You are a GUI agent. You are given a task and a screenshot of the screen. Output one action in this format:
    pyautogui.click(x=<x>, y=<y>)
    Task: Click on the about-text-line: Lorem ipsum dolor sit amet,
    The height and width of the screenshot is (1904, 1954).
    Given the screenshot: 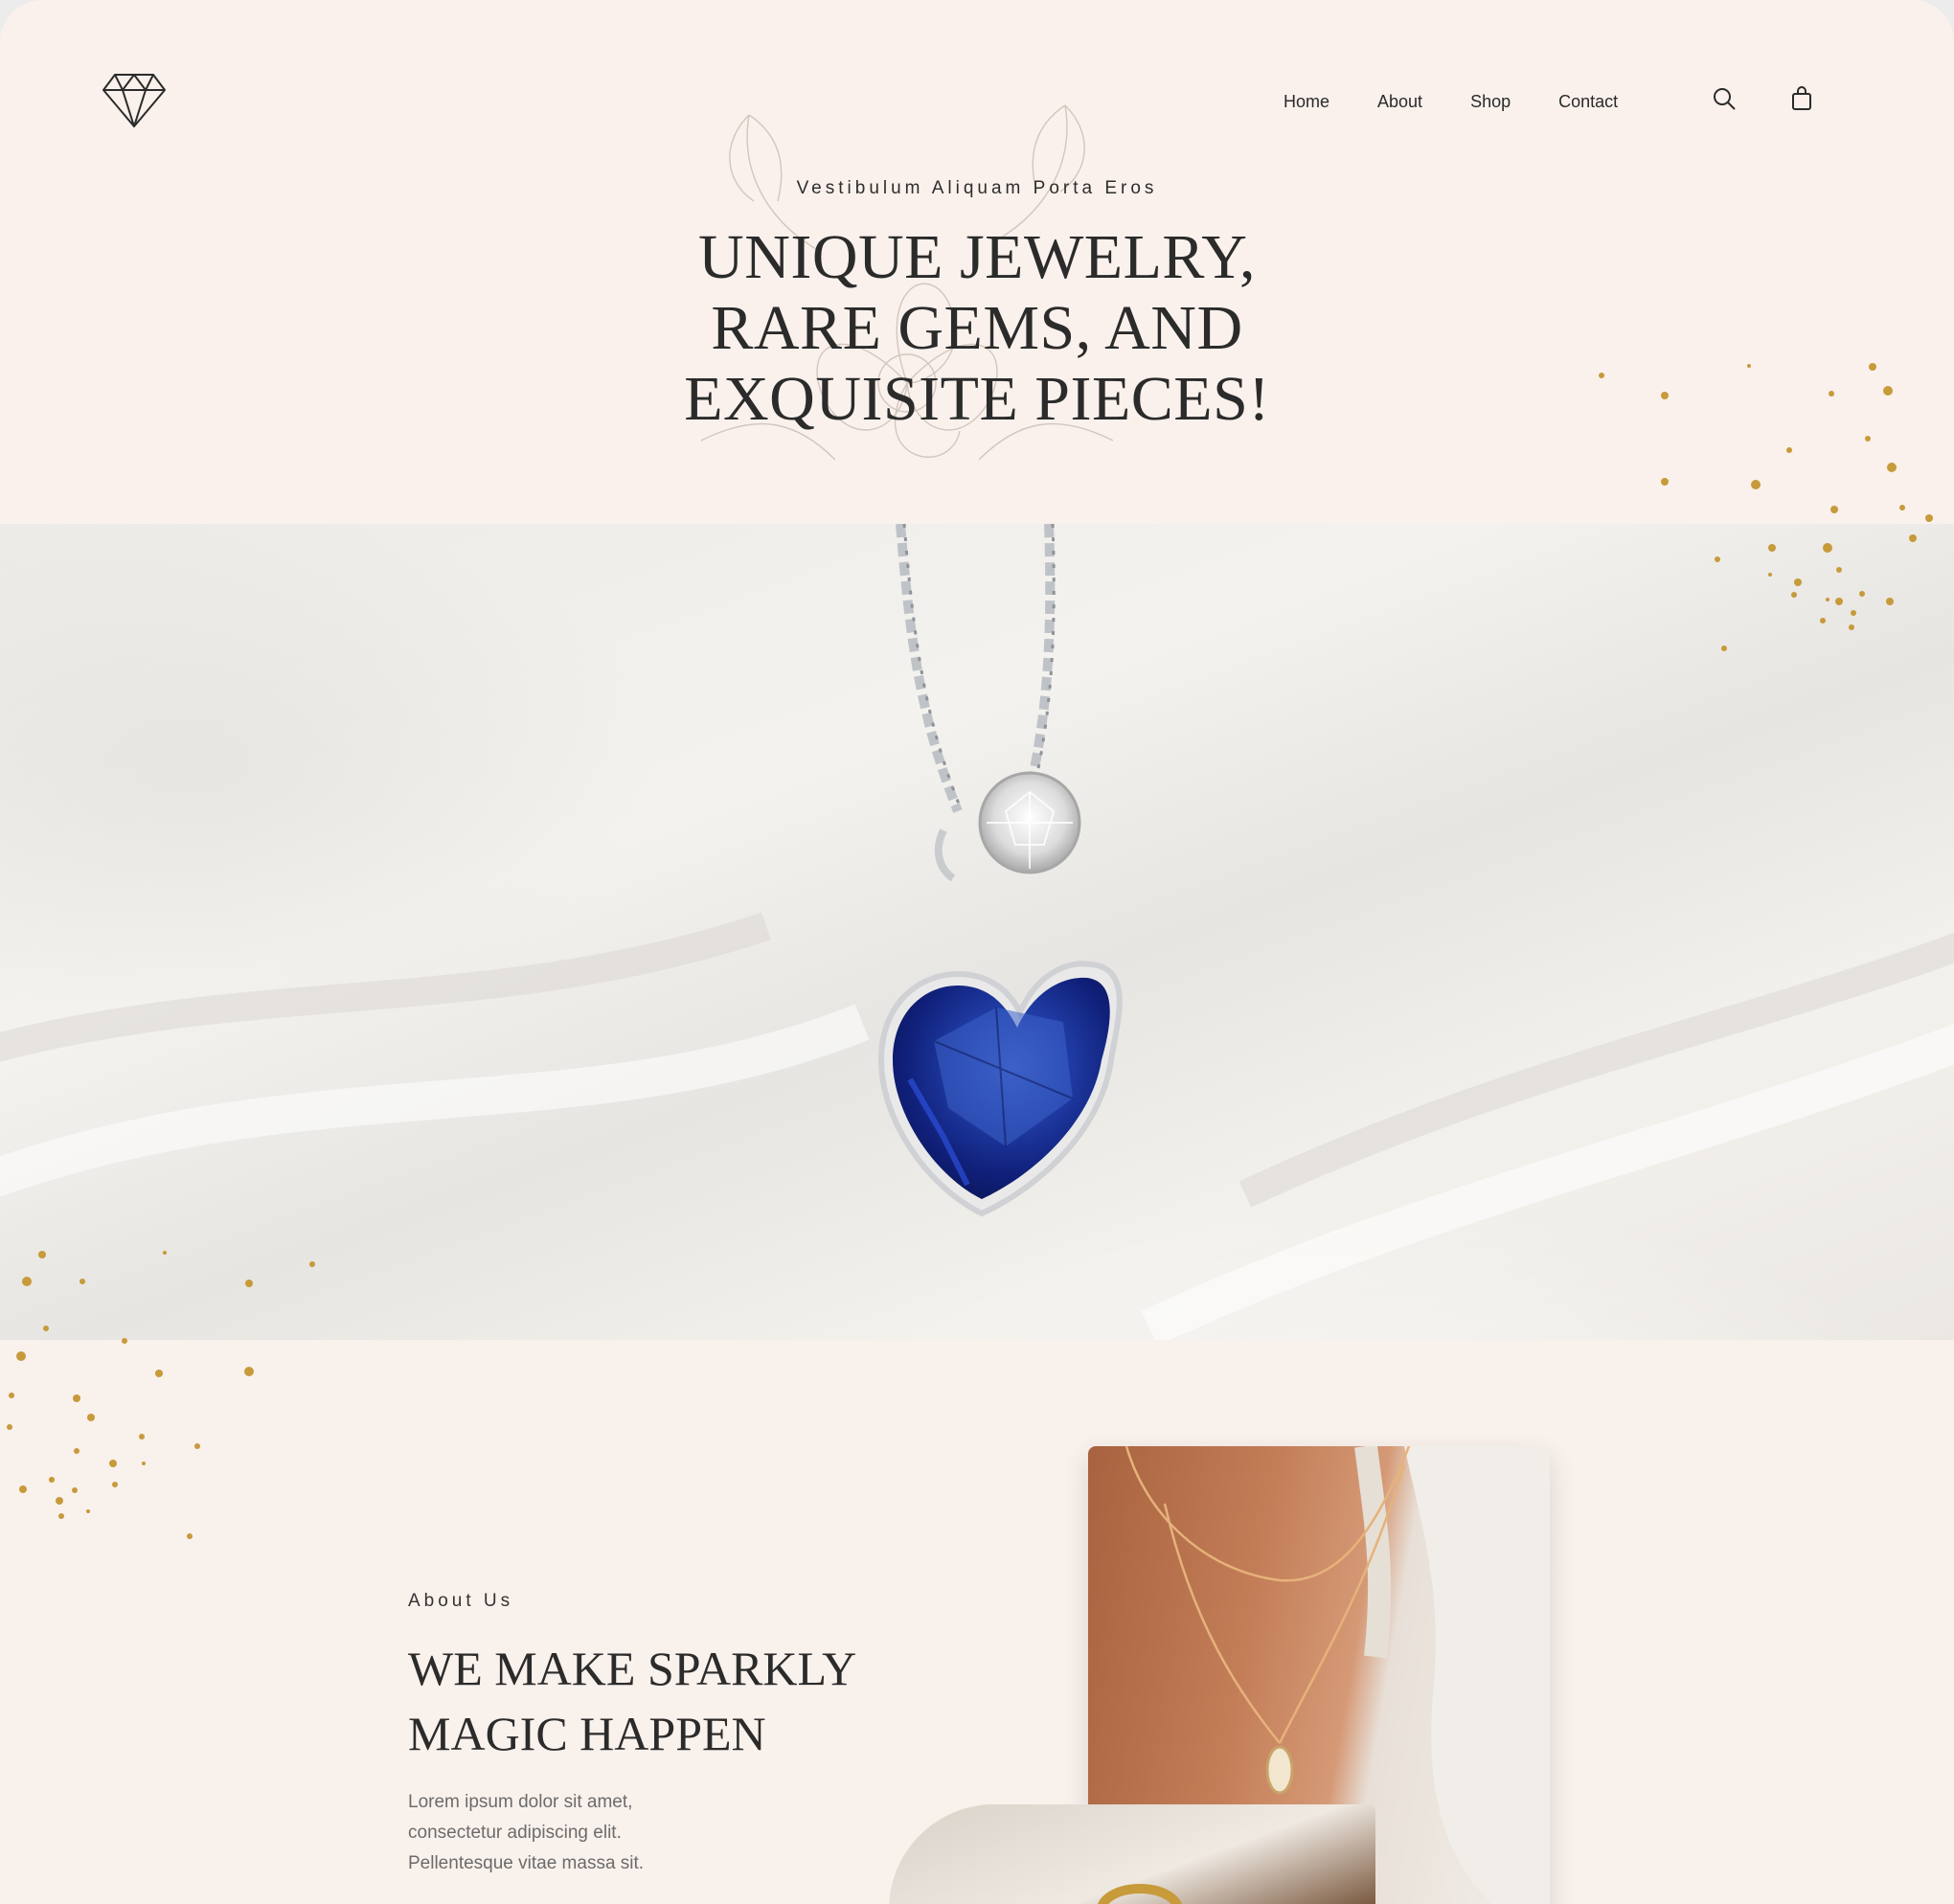 What is the action you would take?
    pyautogui.click(x=520, y=1802)
    